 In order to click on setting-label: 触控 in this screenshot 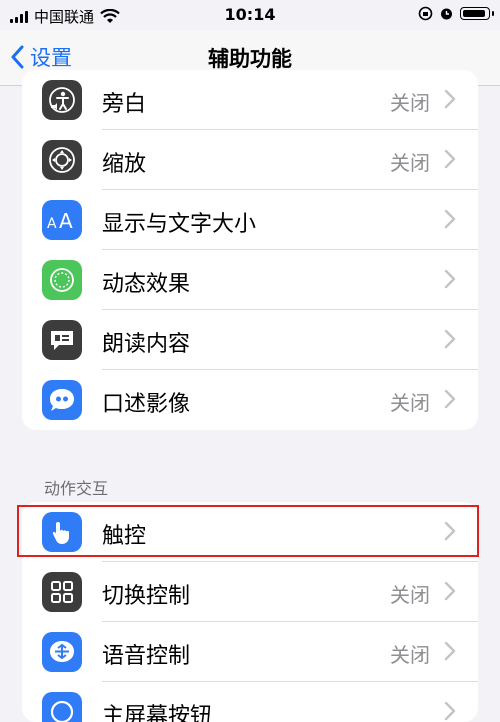, I will do `click(124, 536)`.